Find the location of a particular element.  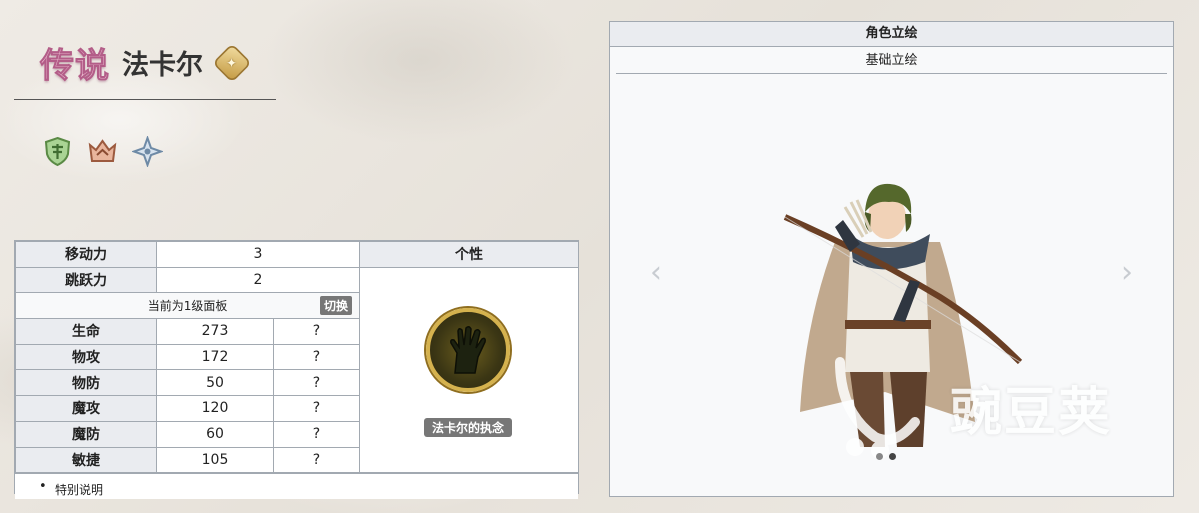

stat-label: 生命 is located at coordinates (86, 331).